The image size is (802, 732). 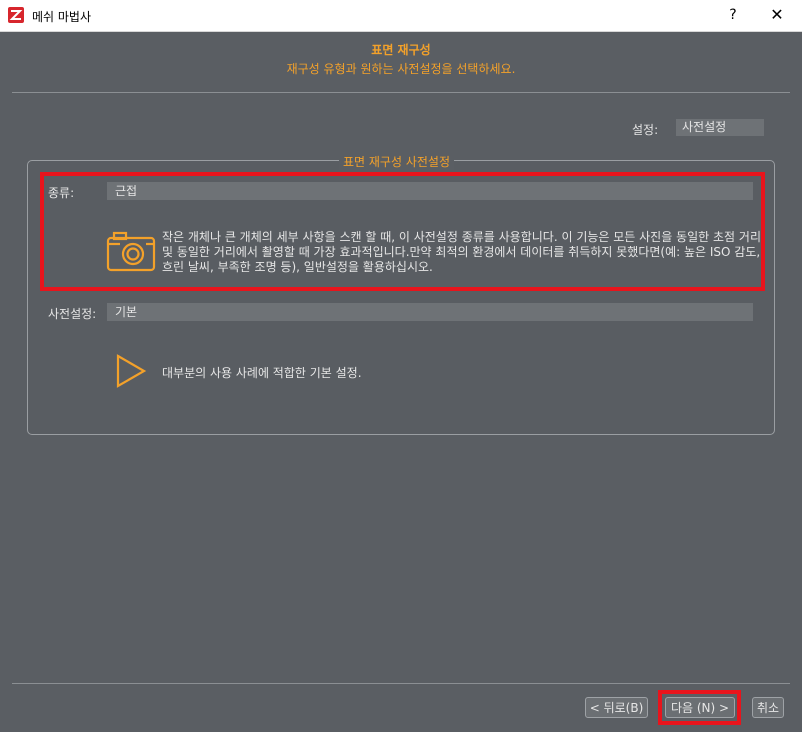 What do you see at coordinates (768, 707) in the screenshot?
I see `cancel-button: 취소` at bounding box center [768, 707].